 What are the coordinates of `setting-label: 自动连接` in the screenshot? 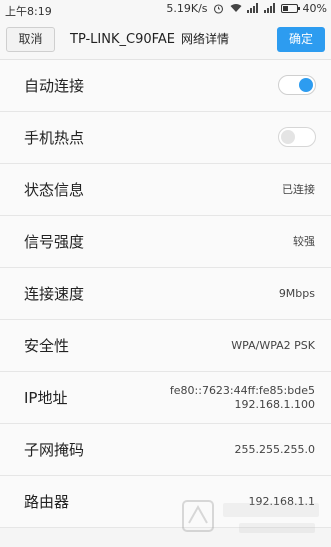 It's located at (54, 86).